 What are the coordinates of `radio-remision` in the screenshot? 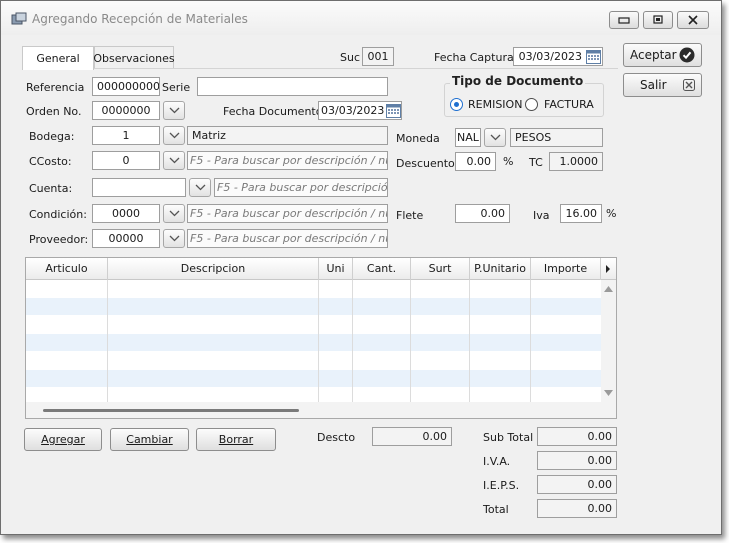 It's located at (456, 104).